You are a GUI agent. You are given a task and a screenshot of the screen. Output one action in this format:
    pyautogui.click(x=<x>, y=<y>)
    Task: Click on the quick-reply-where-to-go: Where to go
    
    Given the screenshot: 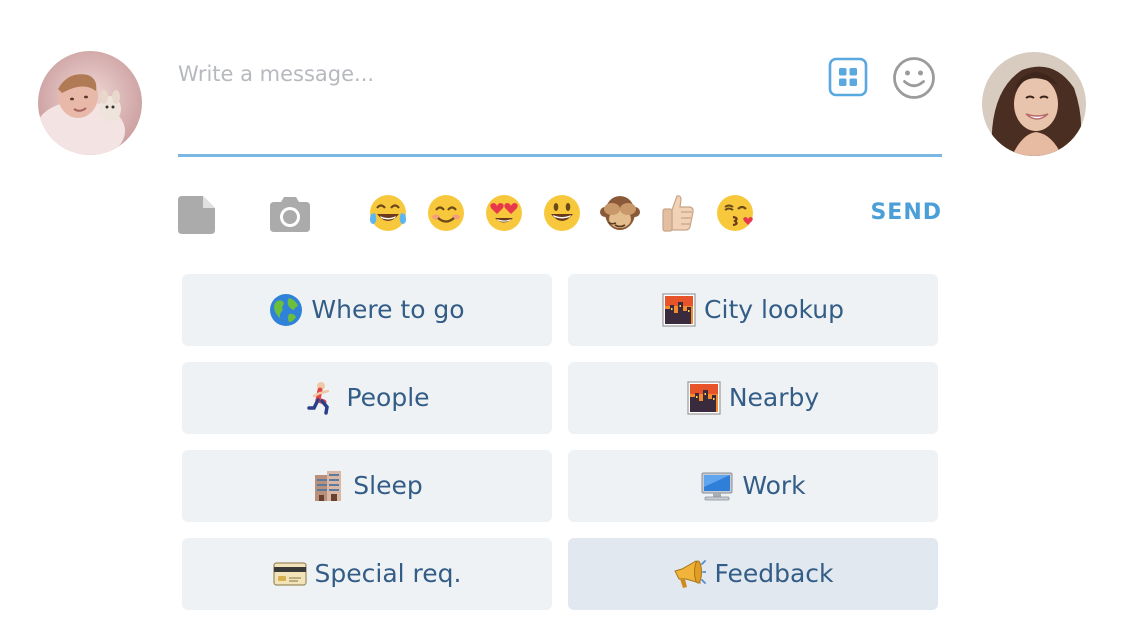 What is the action you would take?
    pyautogui.click(x=367, y=310)
    